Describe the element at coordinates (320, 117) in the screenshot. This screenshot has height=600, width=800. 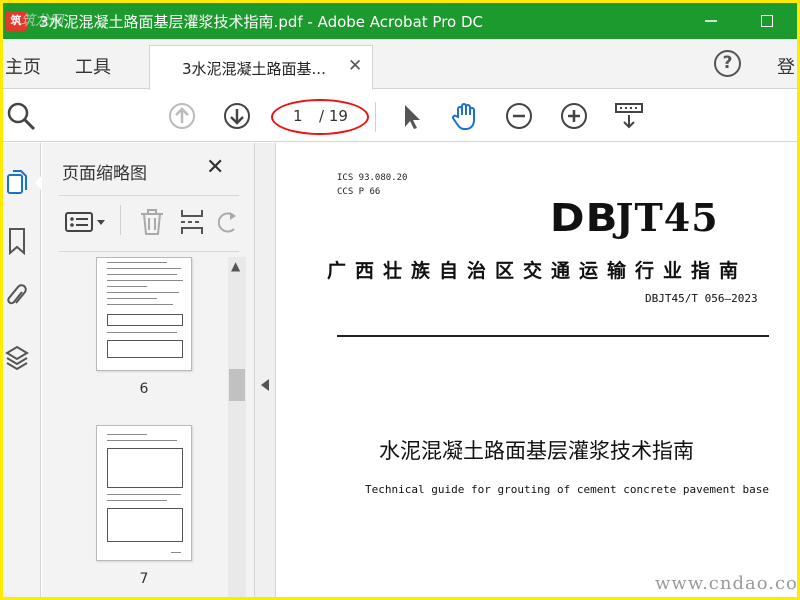
I see `red-annotation-ellipse` at that location.